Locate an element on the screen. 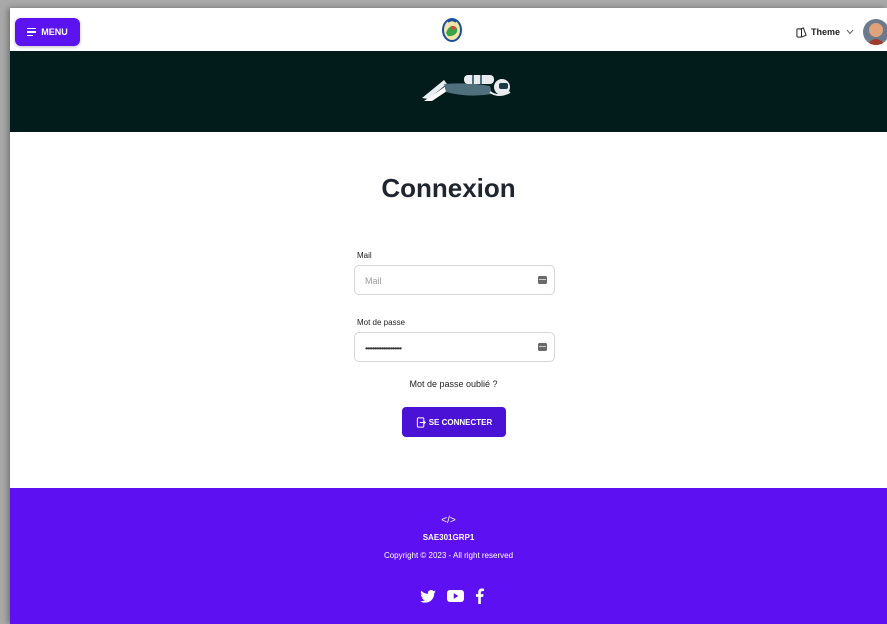 The width and height of the screenshot is (887, 624). youtube-icon is located at coordinates (455, 596).